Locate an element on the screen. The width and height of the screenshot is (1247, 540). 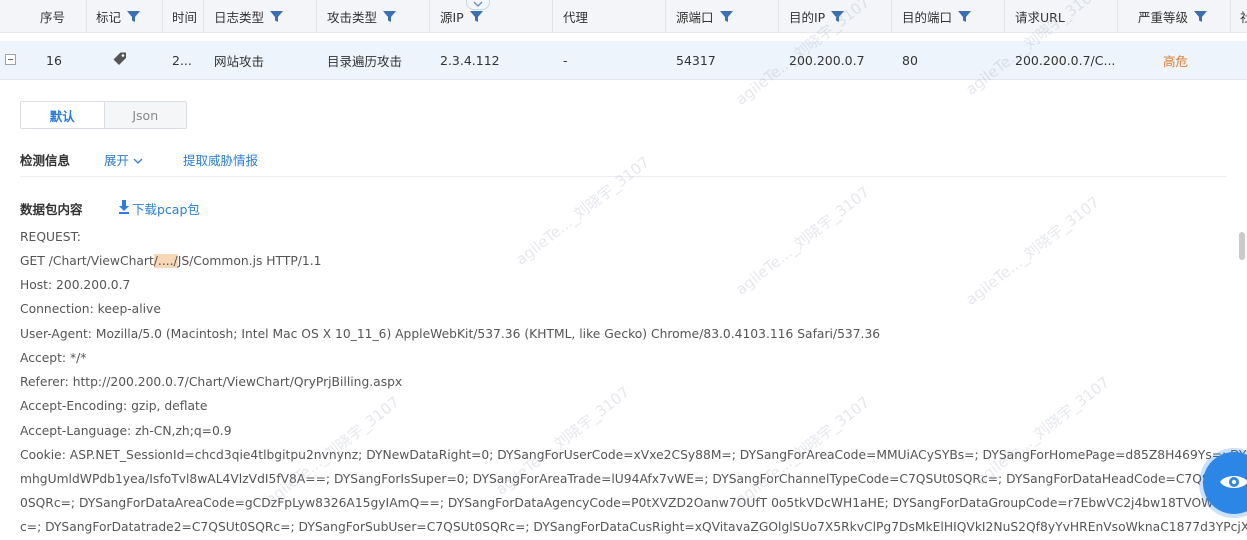
col-overflow: 社 is located at coordinates (1243, 16).